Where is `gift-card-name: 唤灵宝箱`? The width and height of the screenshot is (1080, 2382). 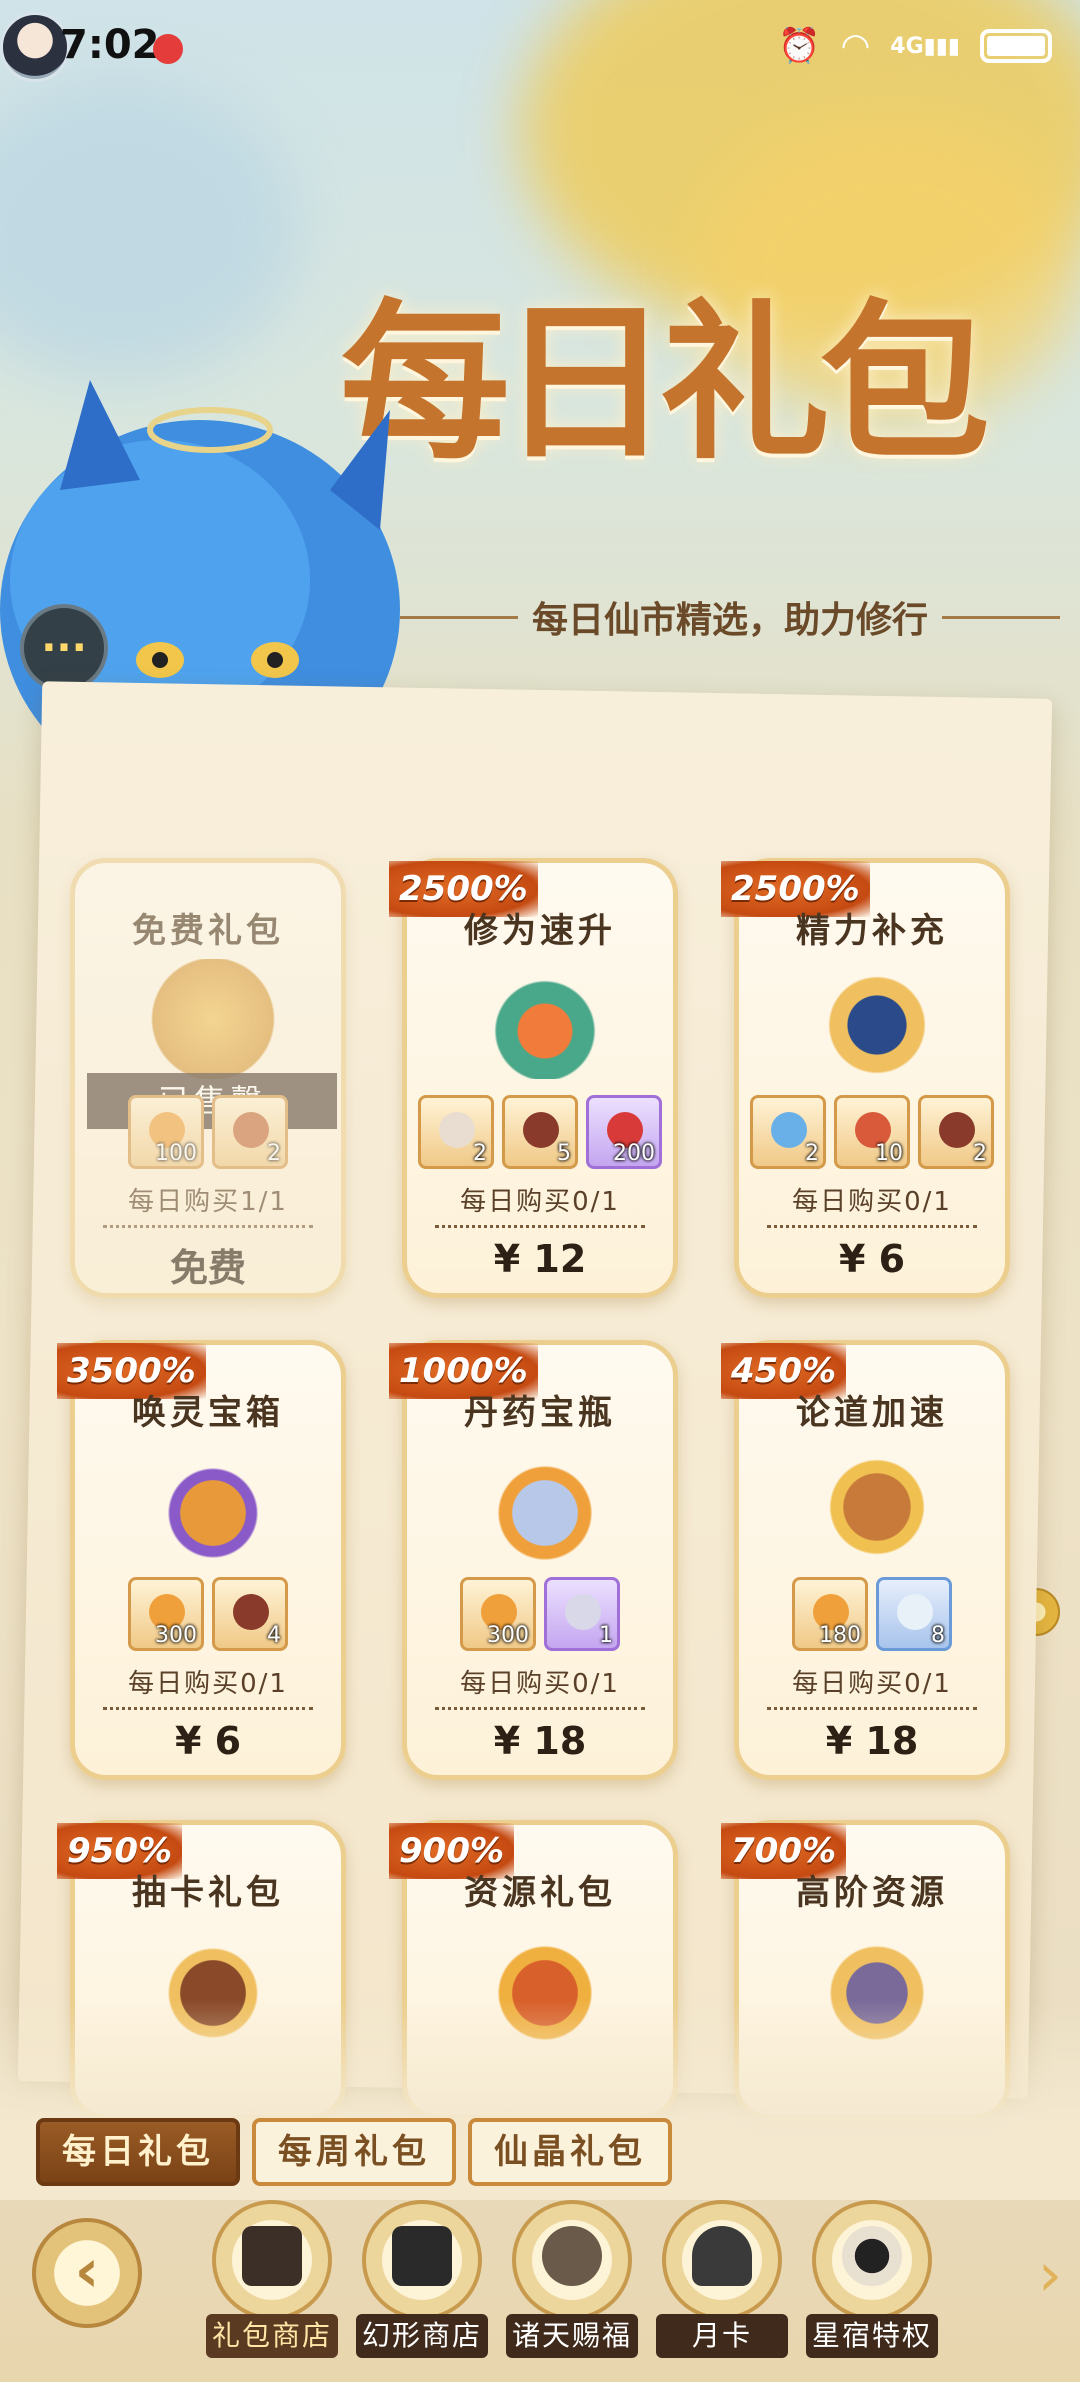
gift-card-name: 唤灵宝箱 is located at coordinates (208, 1413).